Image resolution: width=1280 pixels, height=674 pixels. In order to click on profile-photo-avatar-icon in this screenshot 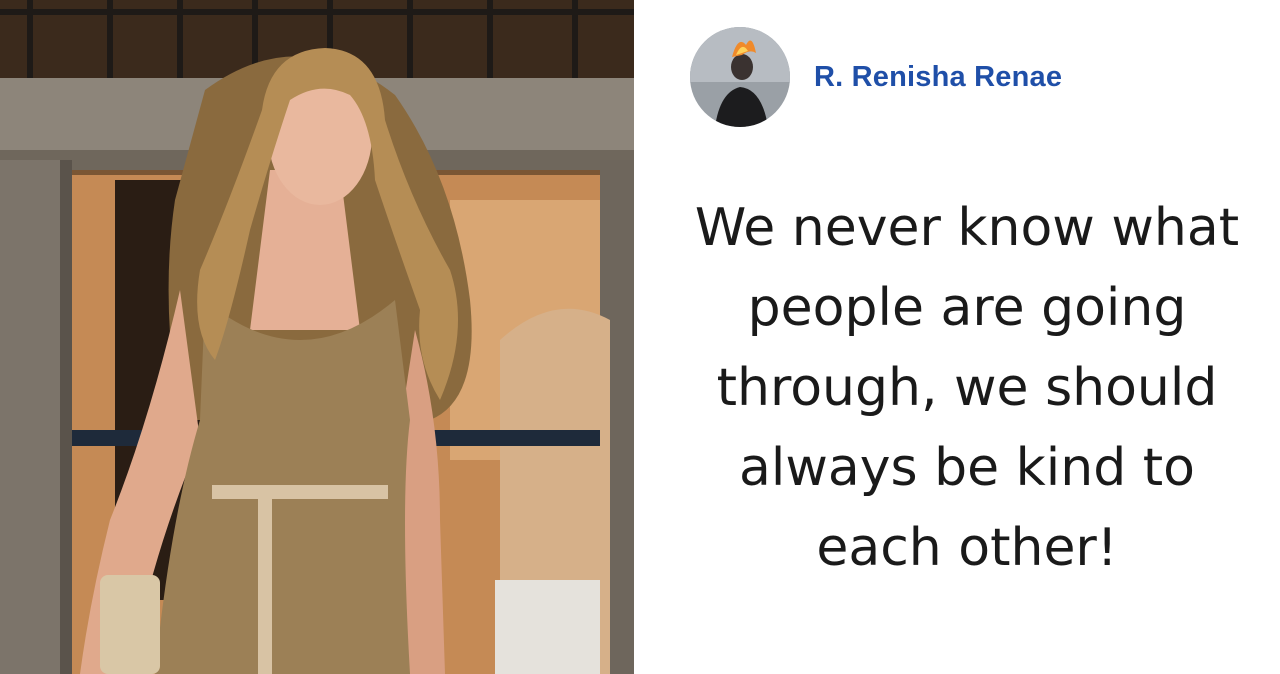, I will do `click(740, 77)`.